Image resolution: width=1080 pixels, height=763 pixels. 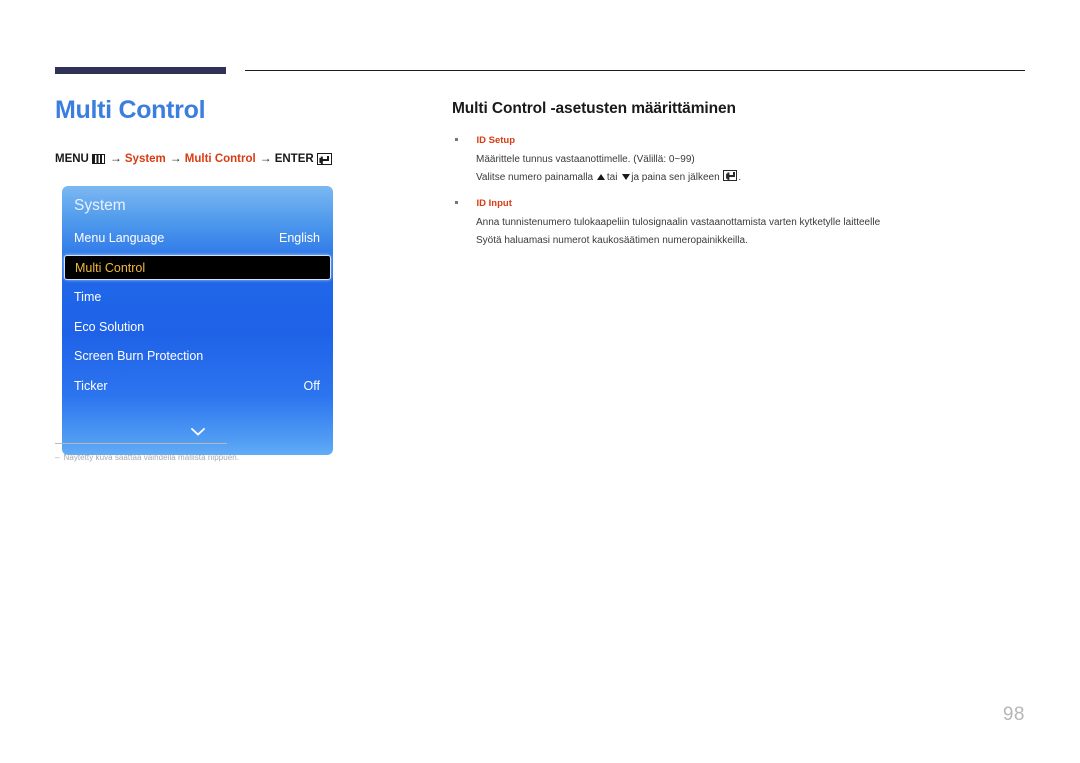 I want to click on osd-label-screen-burn-protection: Screen Burn Protection, so click(x=139, y=356).